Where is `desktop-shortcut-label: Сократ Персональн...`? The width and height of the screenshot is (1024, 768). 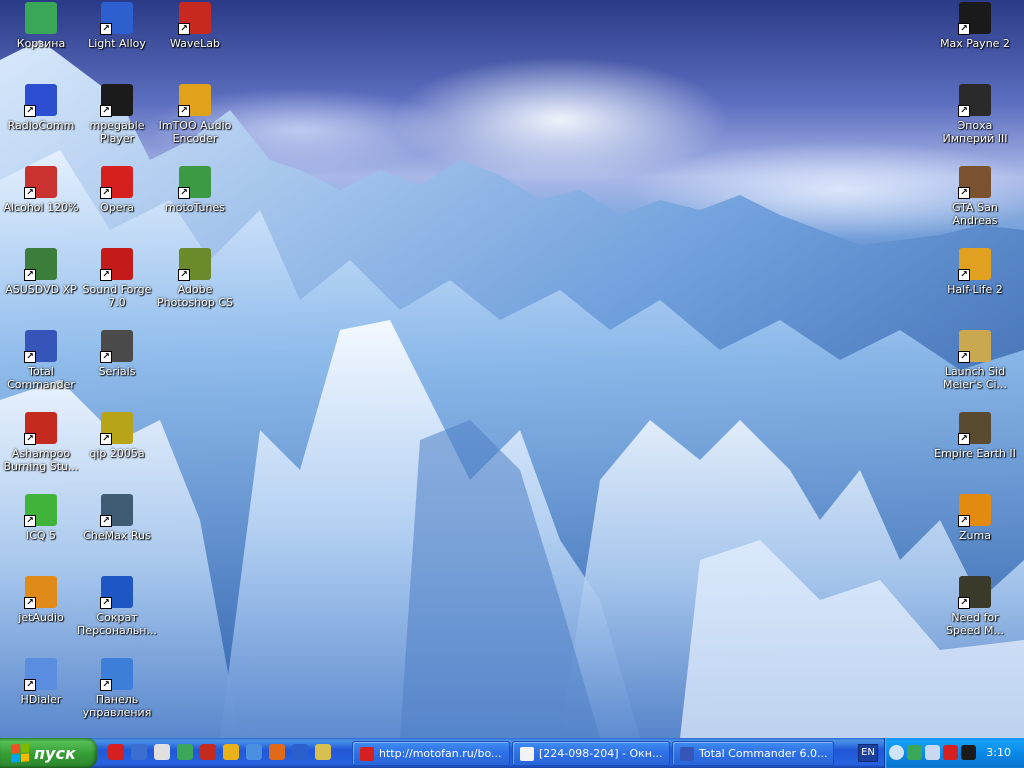 desktop-shortcut-label: Сократ Персональн... is located at coordinates (117, 624).